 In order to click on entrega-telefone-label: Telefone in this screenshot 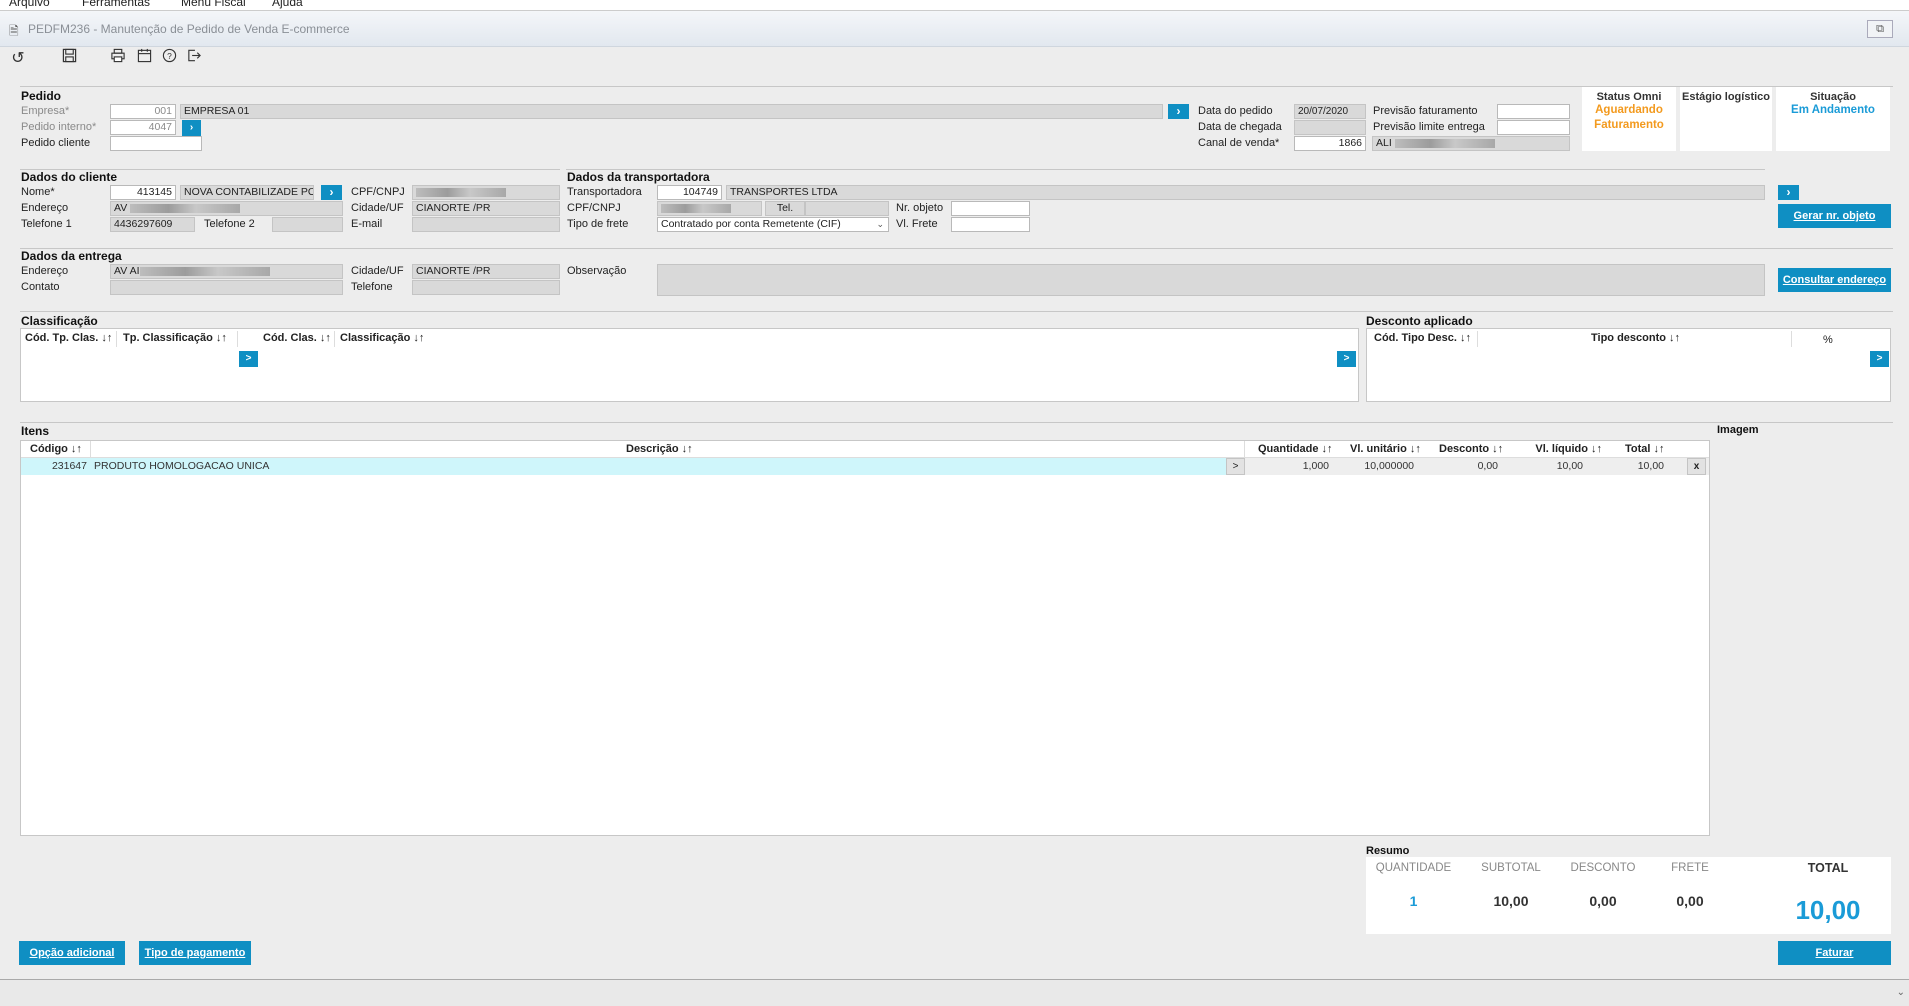, I will do `click(372, 287)`.